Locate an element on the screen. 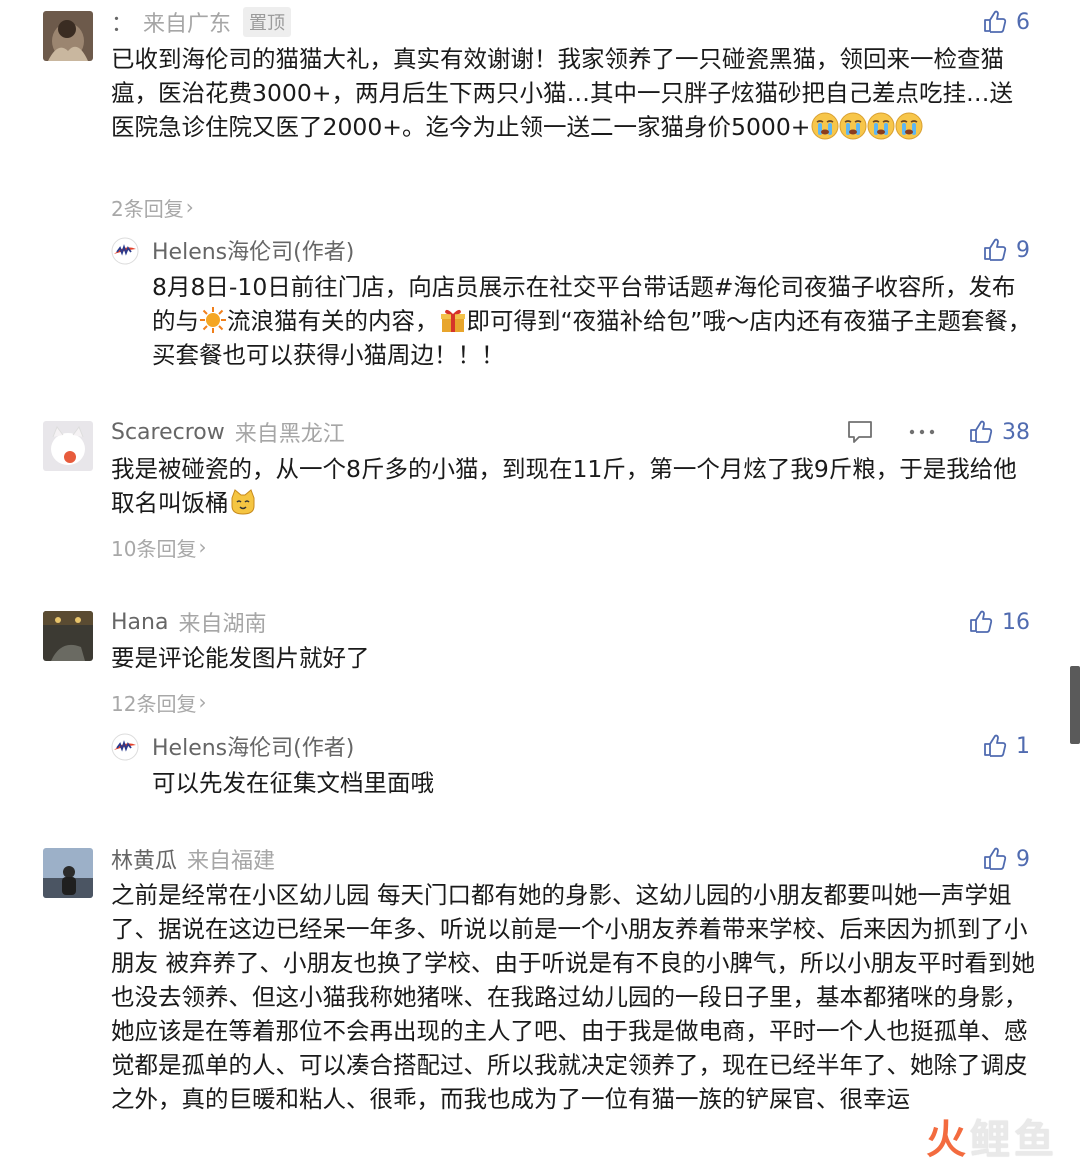 This screenshot has width=1080, height=1169. like-count: 6 is located at coordinates (1023, 22).